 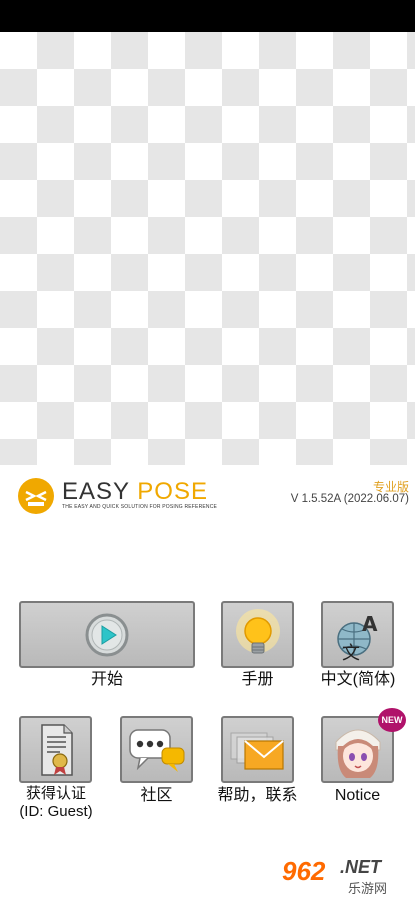 What do you see at coordinates (257, 795) in the screenshot?
I see `help-contact-label: 帮助，联系` at bounding box center [257, 795].